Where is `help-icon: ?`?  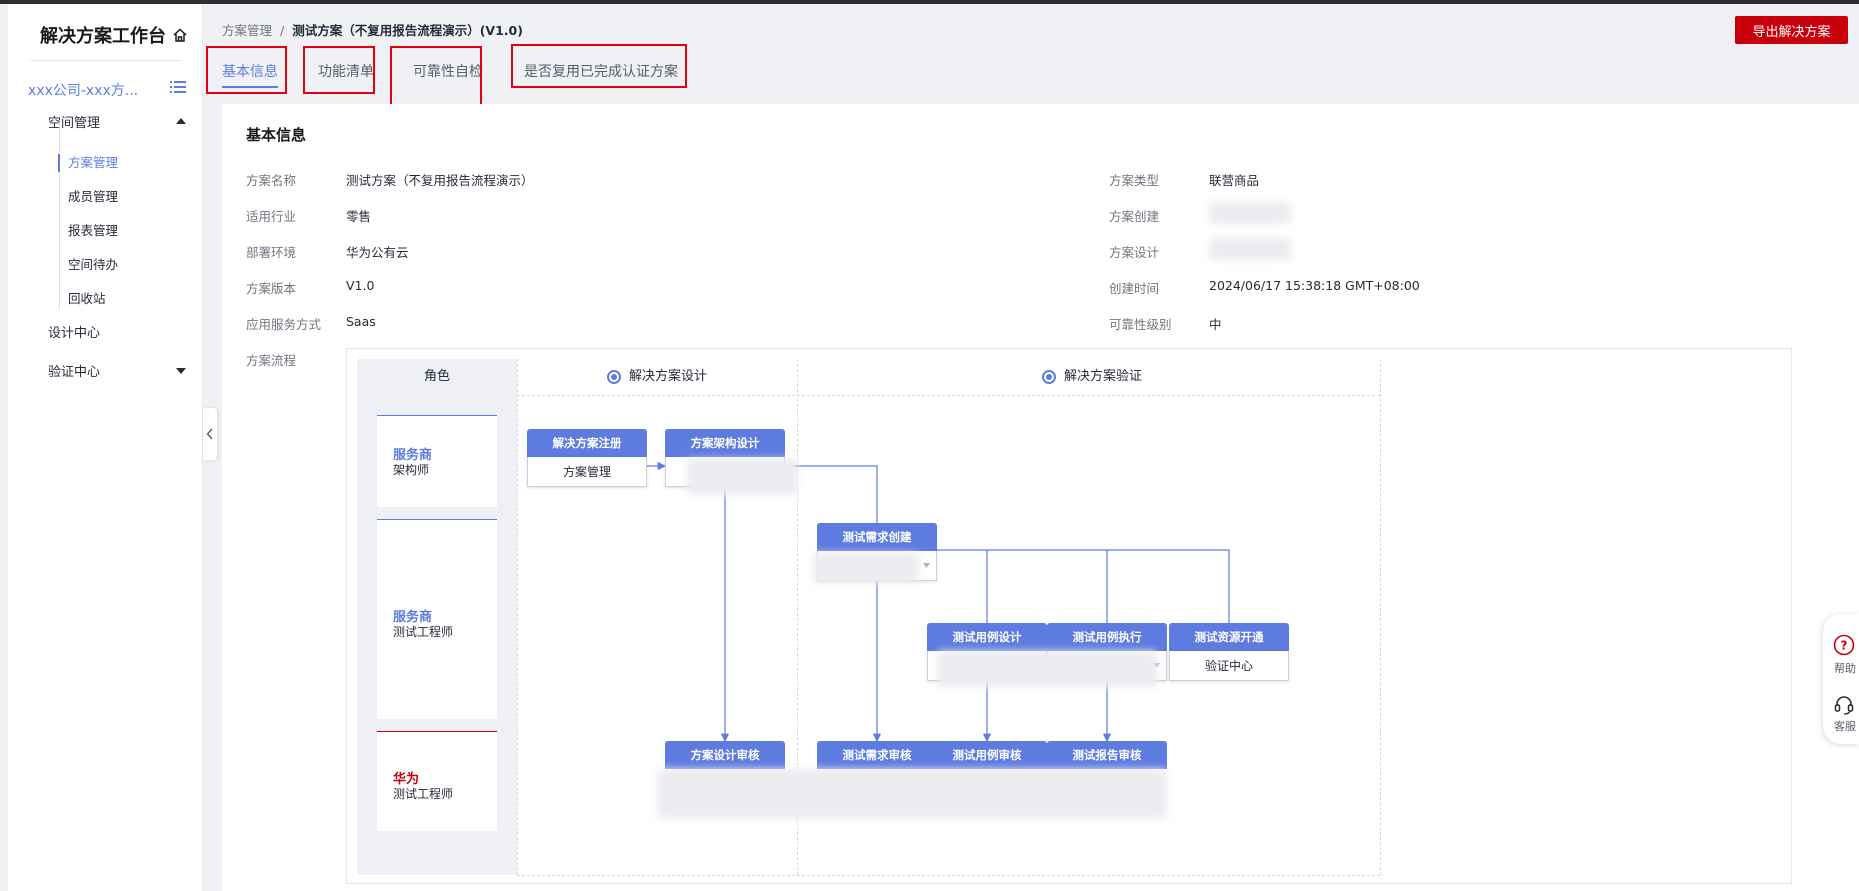
help-icon: ? is located at coordinates (1844, 645).